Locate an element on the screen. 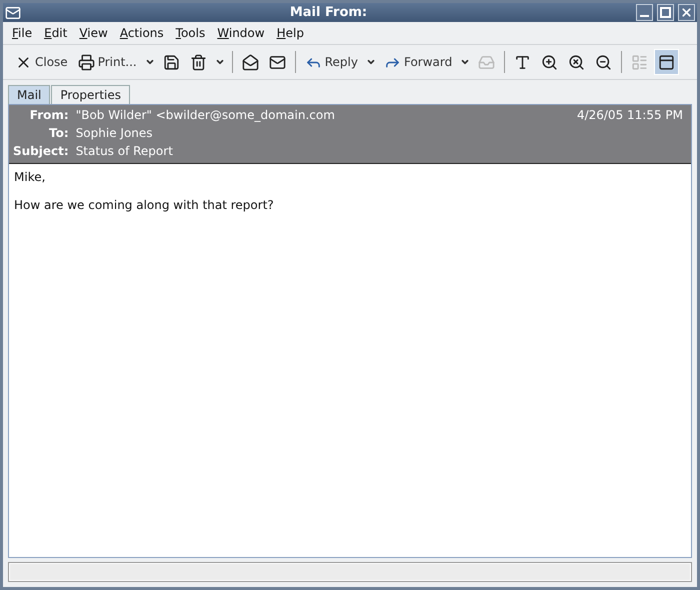  field-label: To: is located at coordinates (58, 133).